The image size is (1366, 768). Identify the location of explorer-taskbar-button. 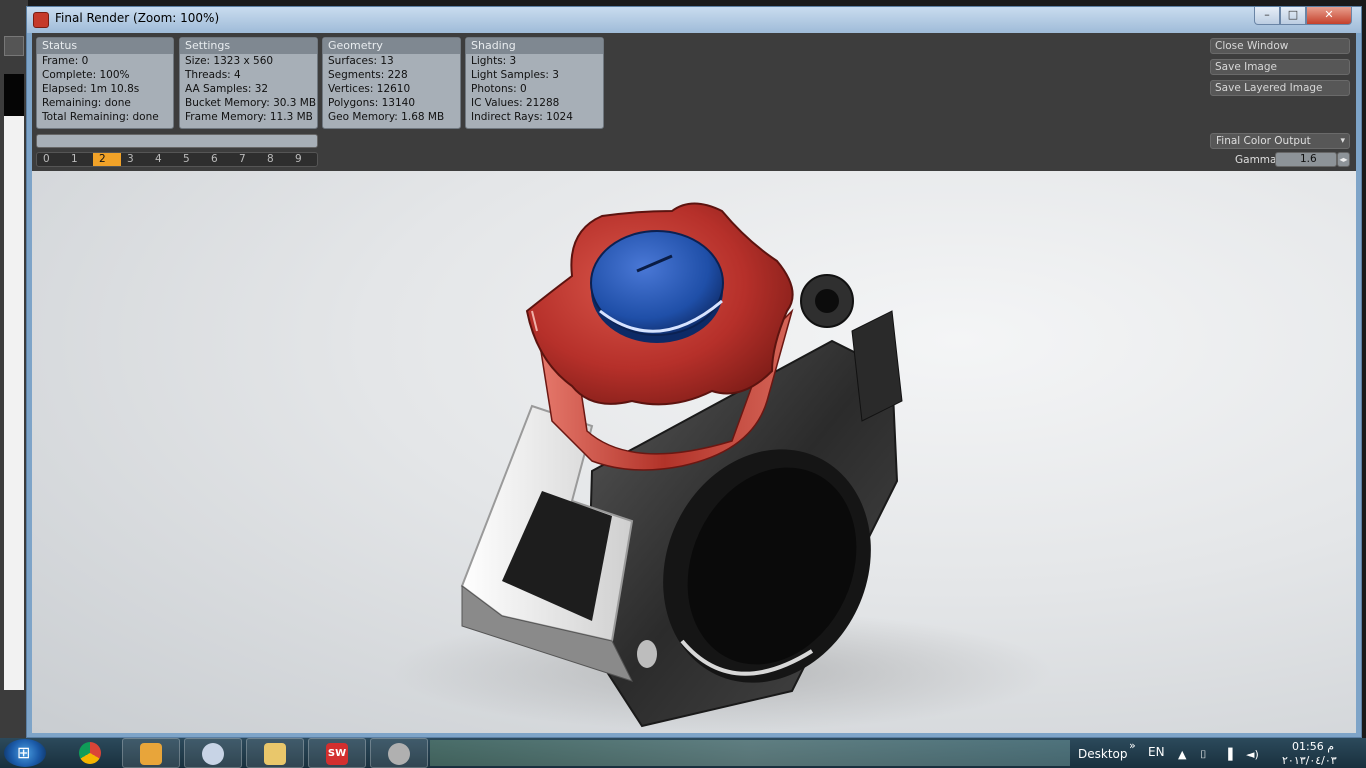
(275, 753).